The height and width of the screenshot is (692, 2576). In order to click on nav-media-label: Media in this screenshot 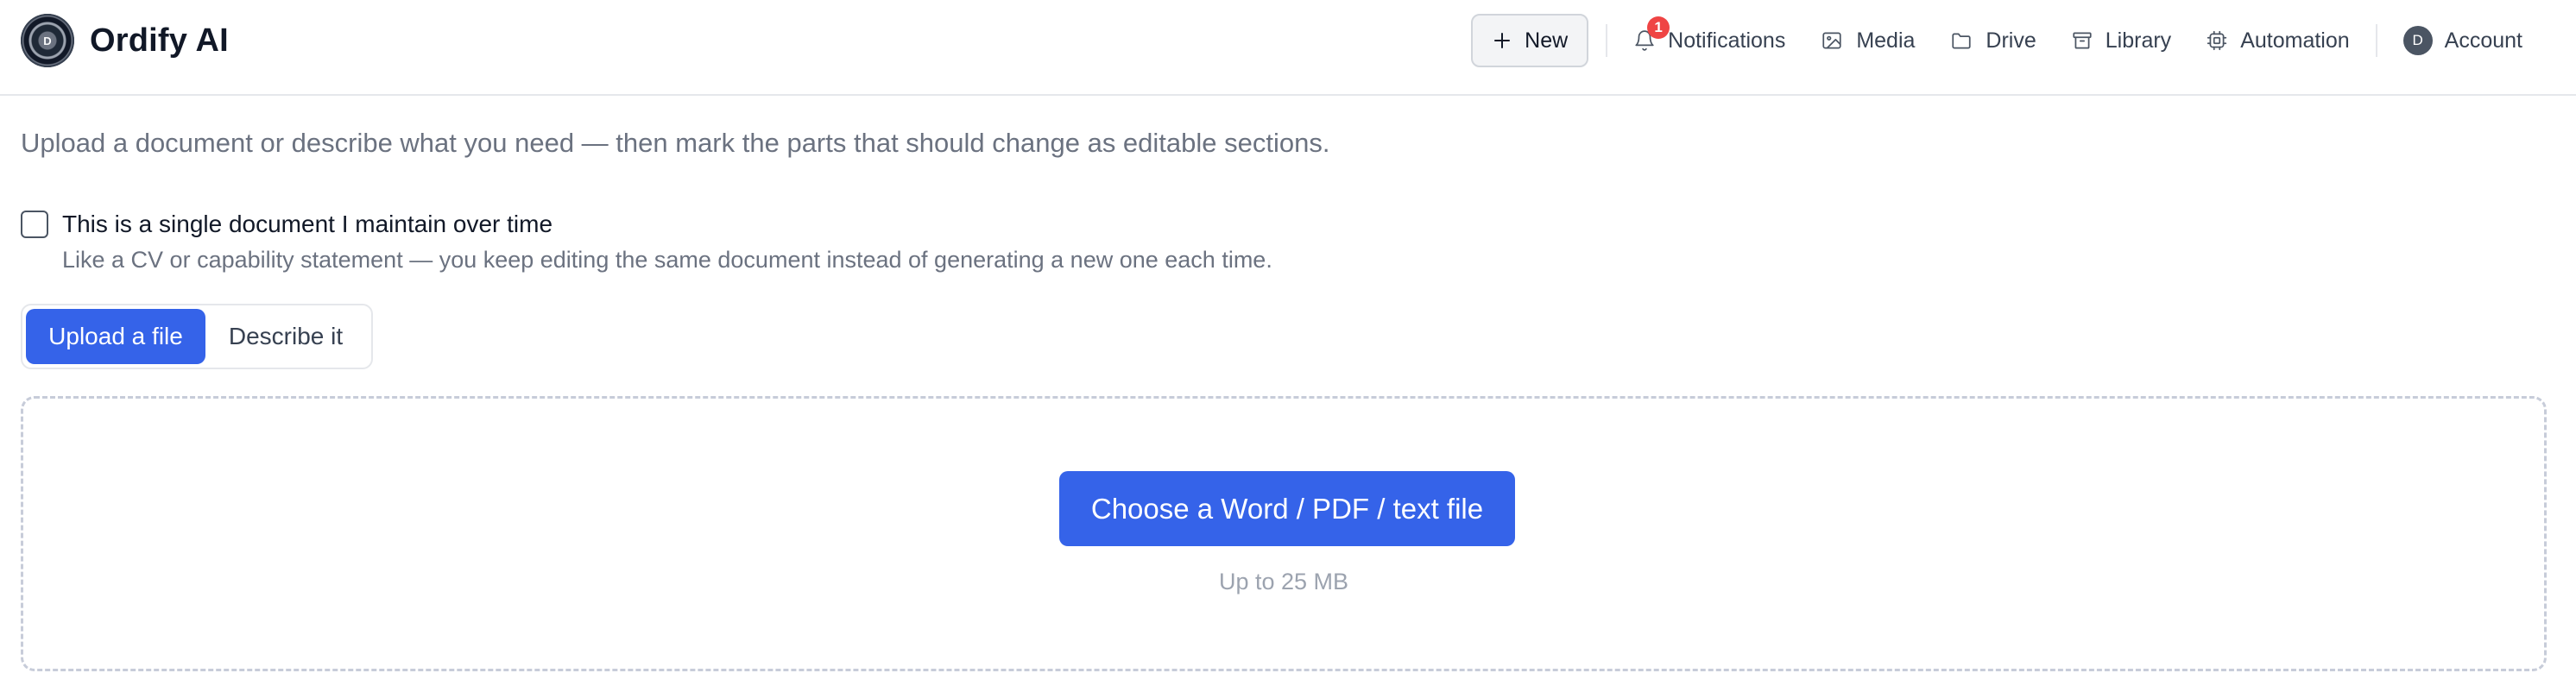, I will do `click(1886, 40)`.